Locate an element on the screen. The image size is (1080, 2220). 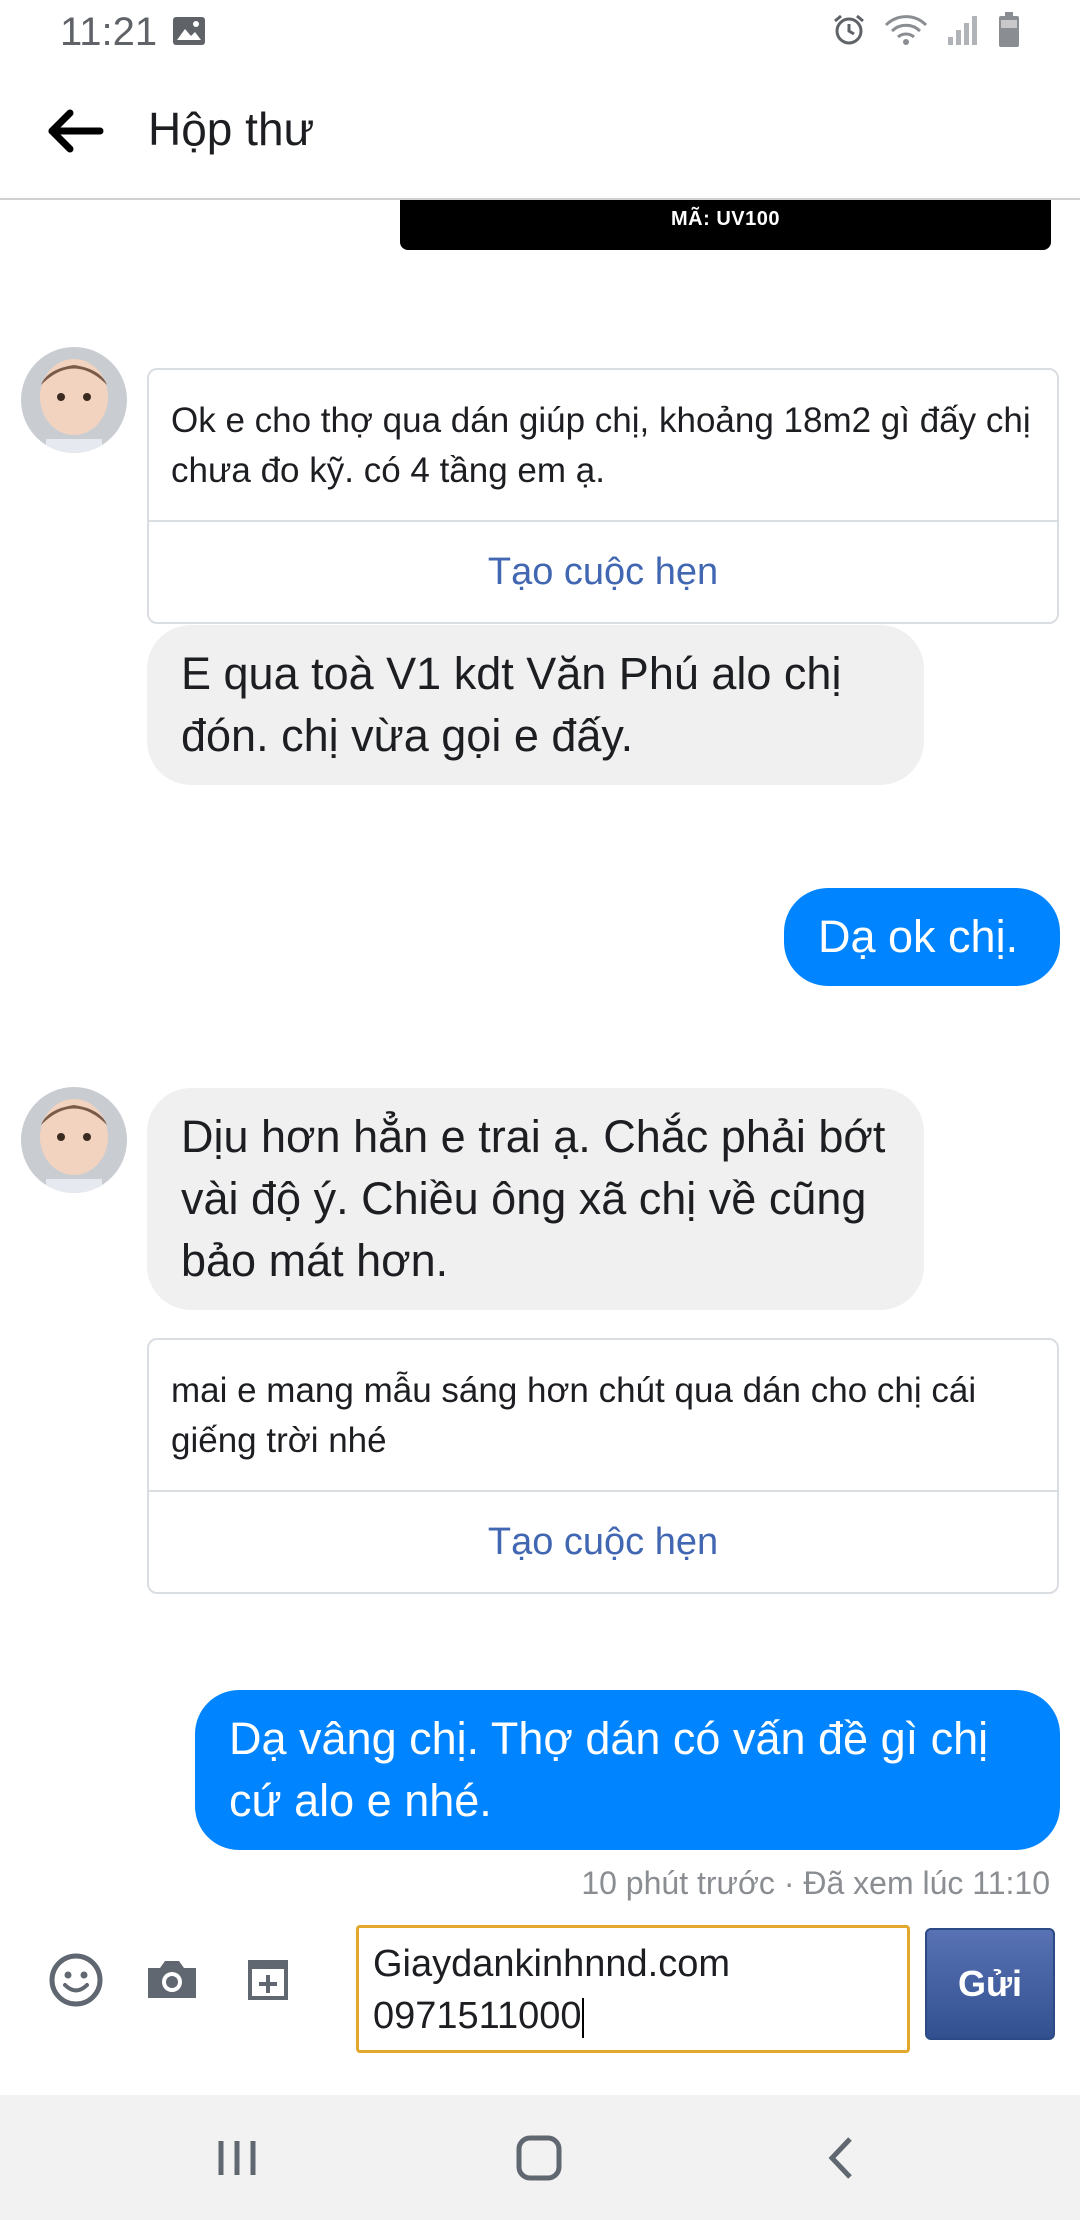
page-title: Hộp thư is located at coordinates (231, 129).